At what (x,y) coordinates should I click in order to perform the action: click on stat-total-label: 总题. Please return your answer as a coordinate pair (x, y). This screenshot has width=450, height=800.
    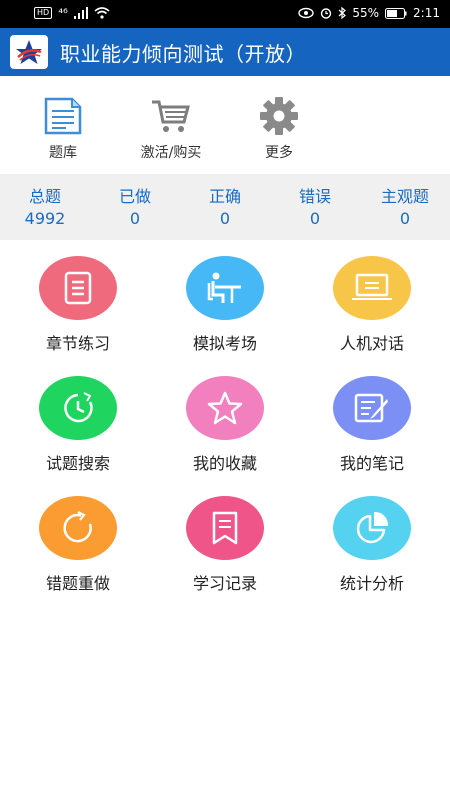
    Looking at the image, I should click on (44, 196).